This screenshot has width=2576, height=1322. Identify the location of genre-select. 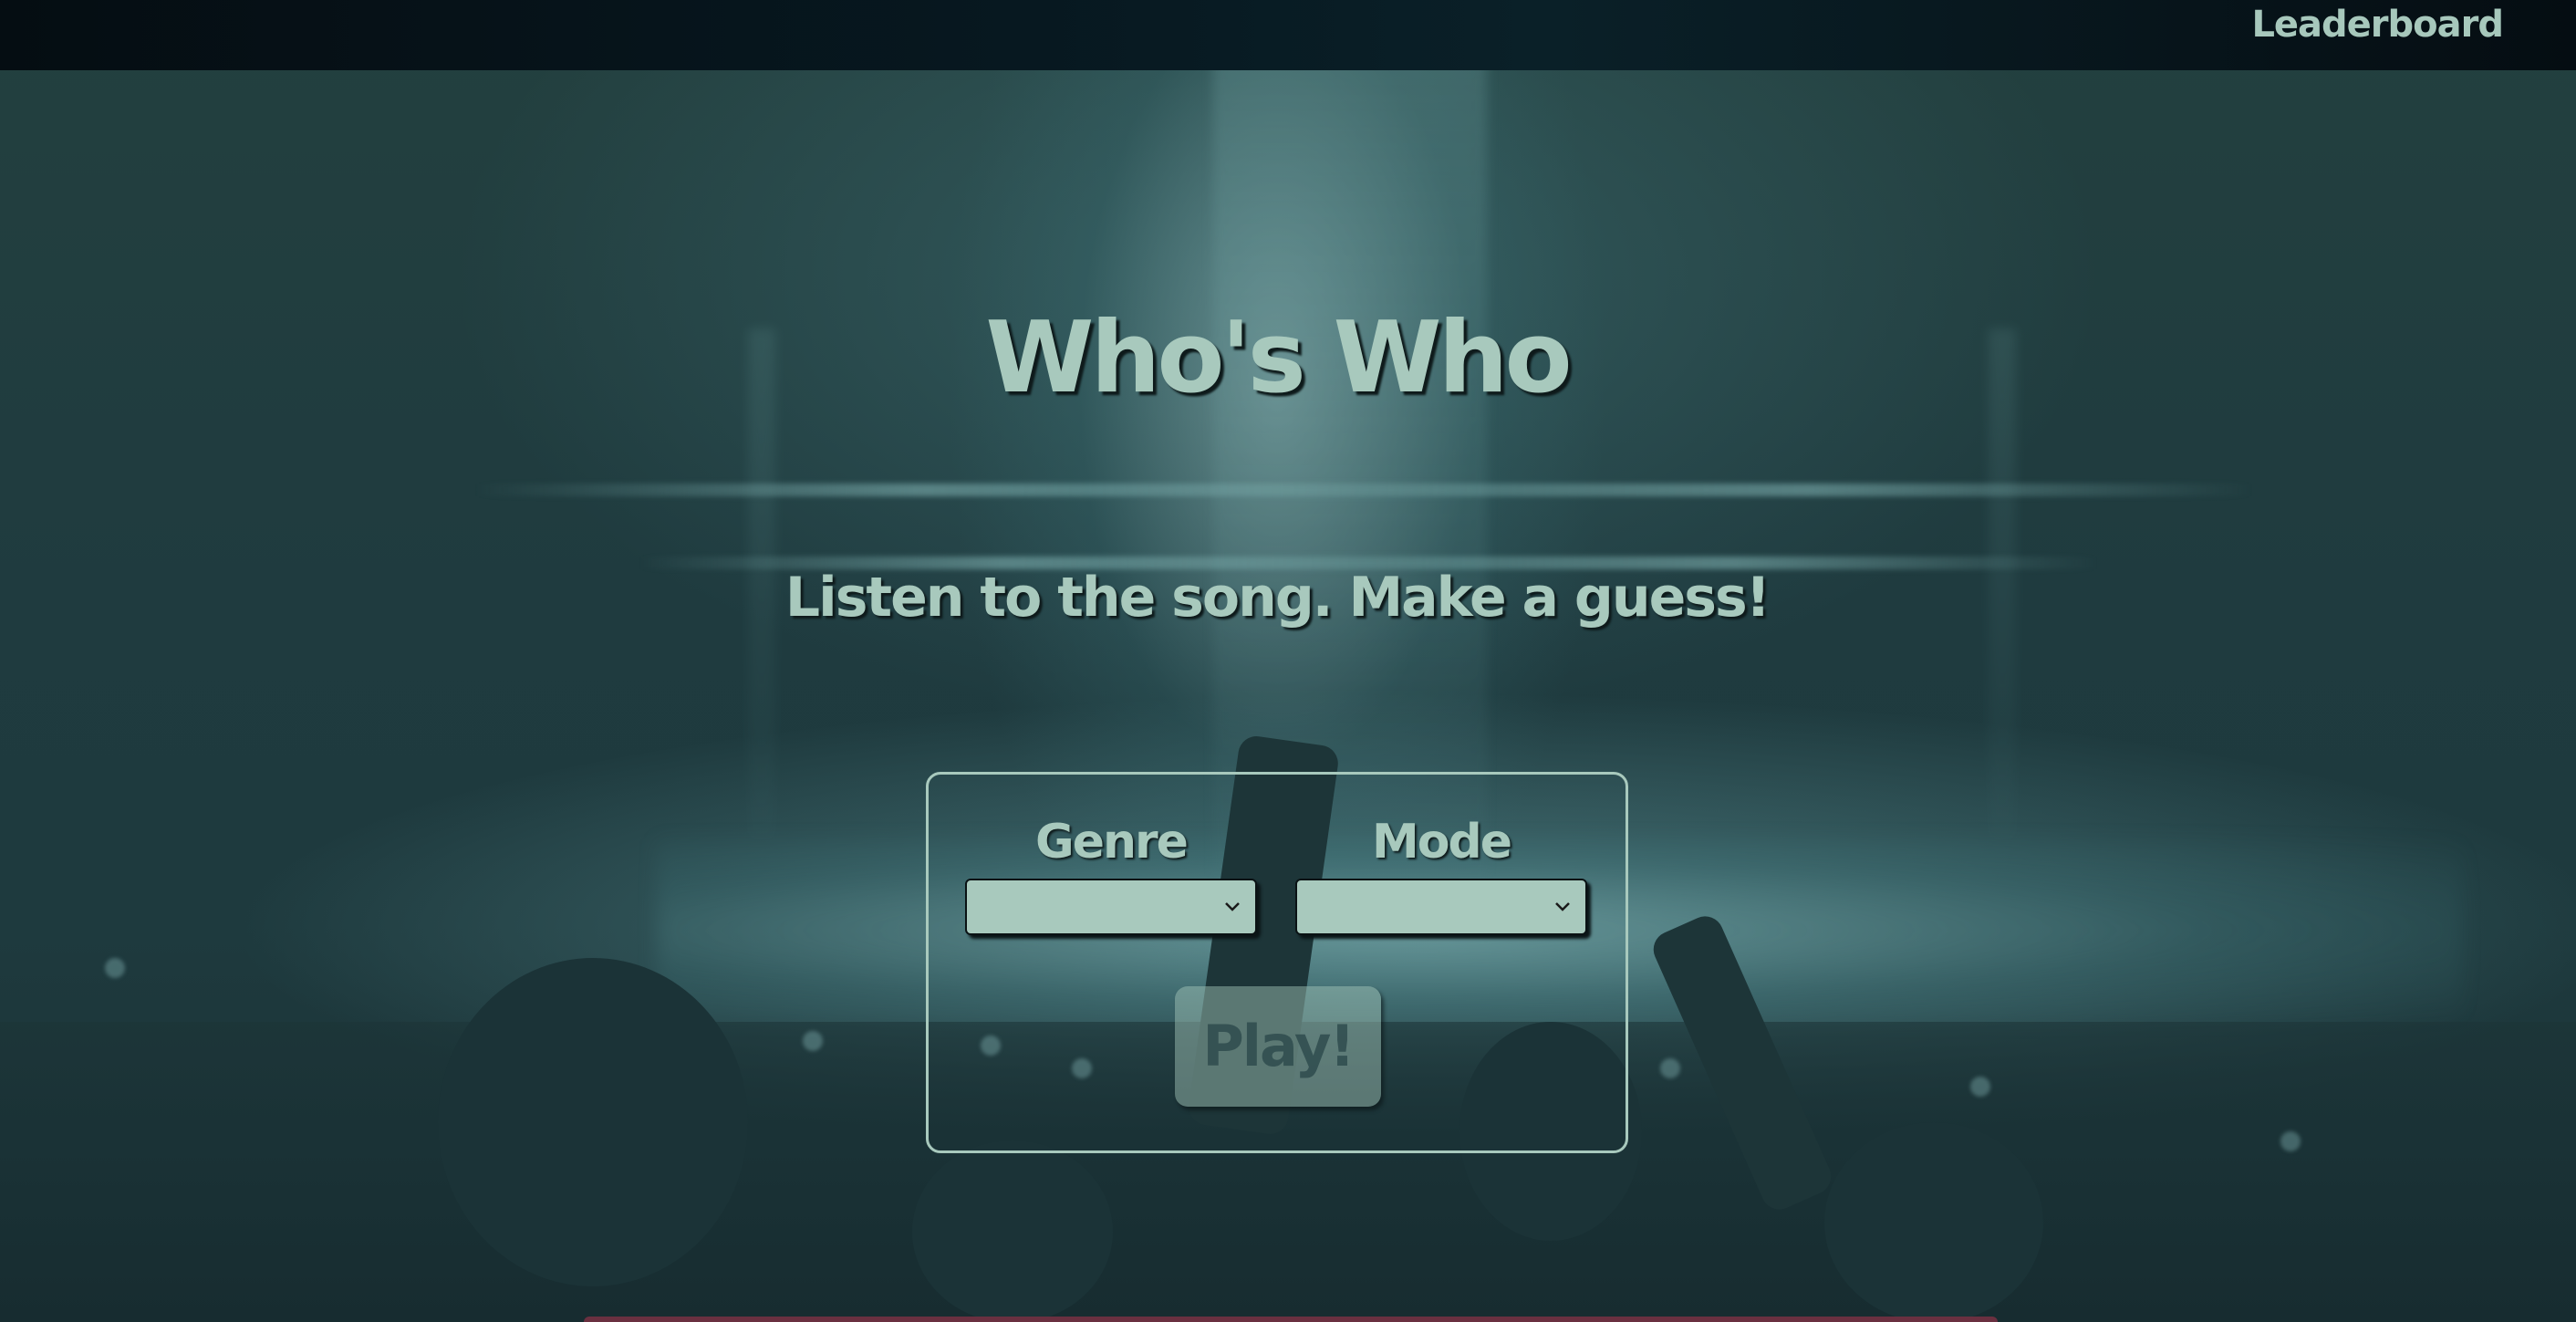
(1111, 907).